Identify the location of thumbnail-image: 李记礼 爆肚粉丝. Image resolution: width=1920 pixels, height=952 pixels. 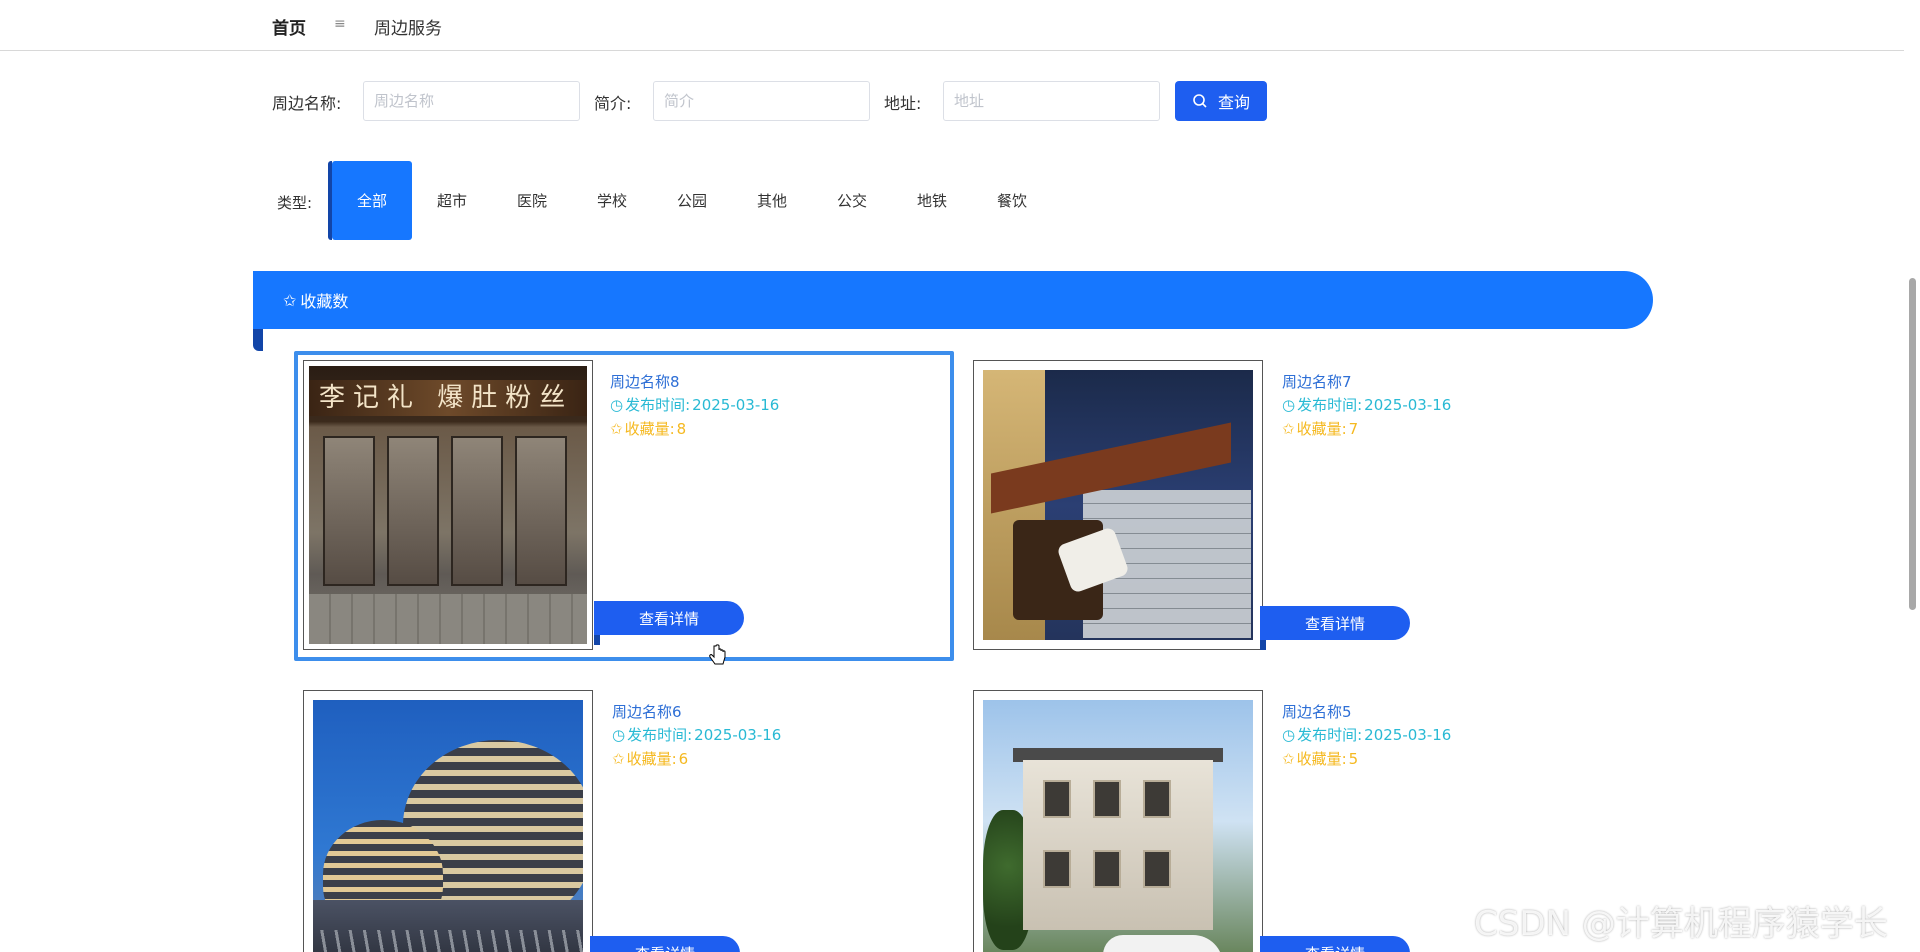
(448, 505).